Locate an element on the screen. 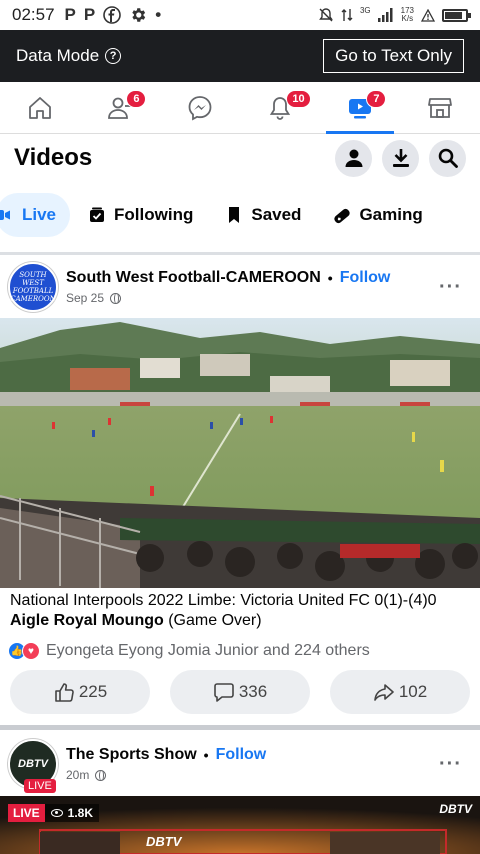  post-author: South West Football-CAMEROON is located at coordinates (193, 278).